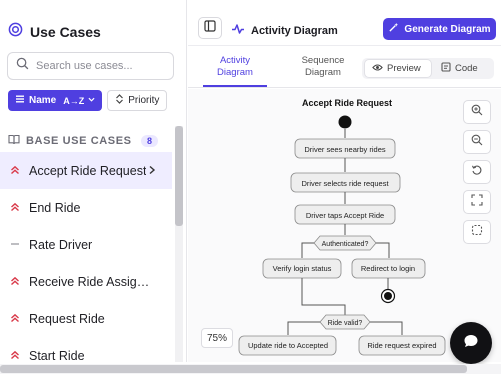 This screenshot has height=384, width=501. Describe the element at coordinates (238, 31) in the screenshot. I see `activity-pulse-icon` at that location.